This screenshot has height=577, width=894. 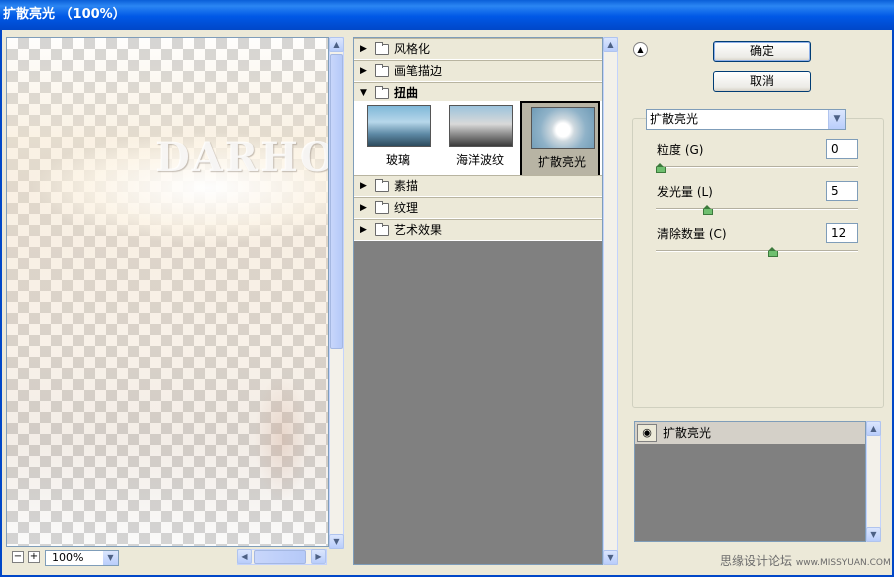 What do you see at coordinates (746, 119) in the screenshot?
I see `filter-select: 扩散亮光 ▼` at bounding box center [746, 119].